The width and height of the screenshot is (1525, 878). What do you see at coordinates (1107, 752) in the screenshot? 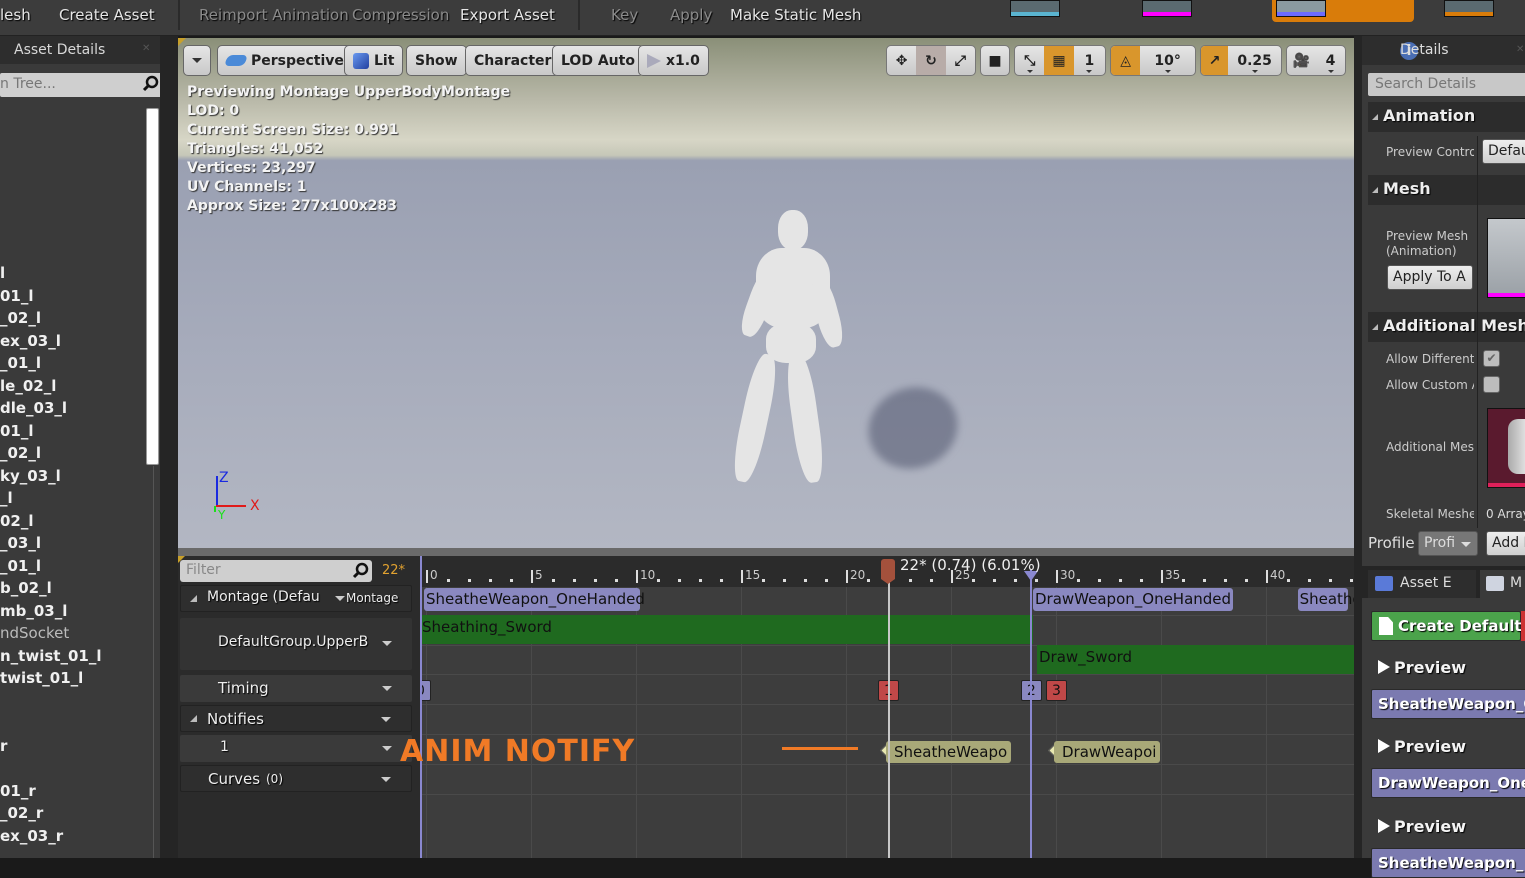
I see `anim-notify: DrawWeapoi` at bounding box center [1107, 752].